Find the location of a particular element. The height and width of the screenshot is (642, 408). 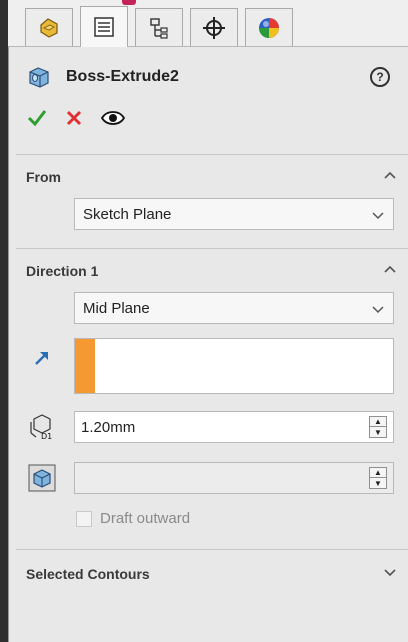

reverse-direction-button is located at coordinates (42, 358).